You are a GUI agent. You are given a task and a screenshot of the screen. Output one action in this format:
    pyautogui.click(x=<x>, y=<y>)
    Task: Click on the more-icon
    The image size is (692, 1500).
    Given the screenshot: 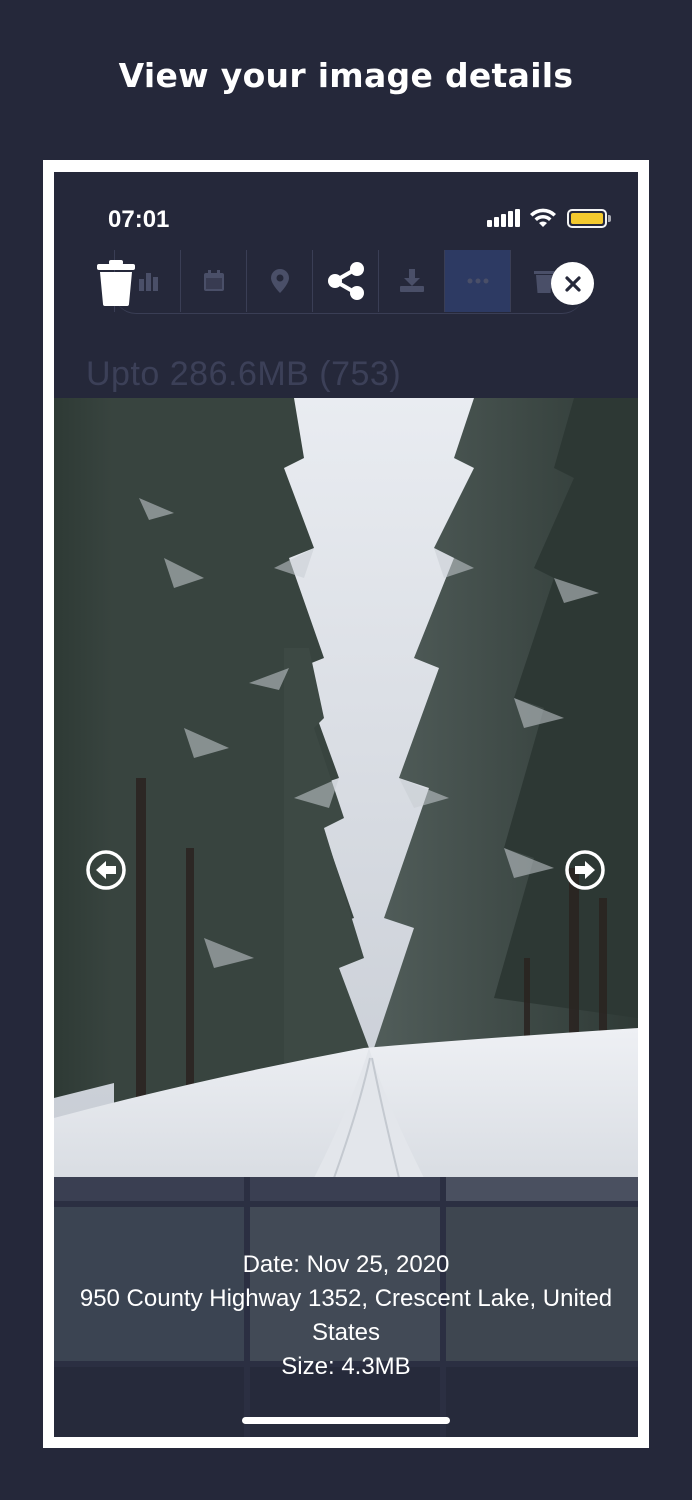 What is the action you would take?
    pyautogui.click(x=477, y=281)
    